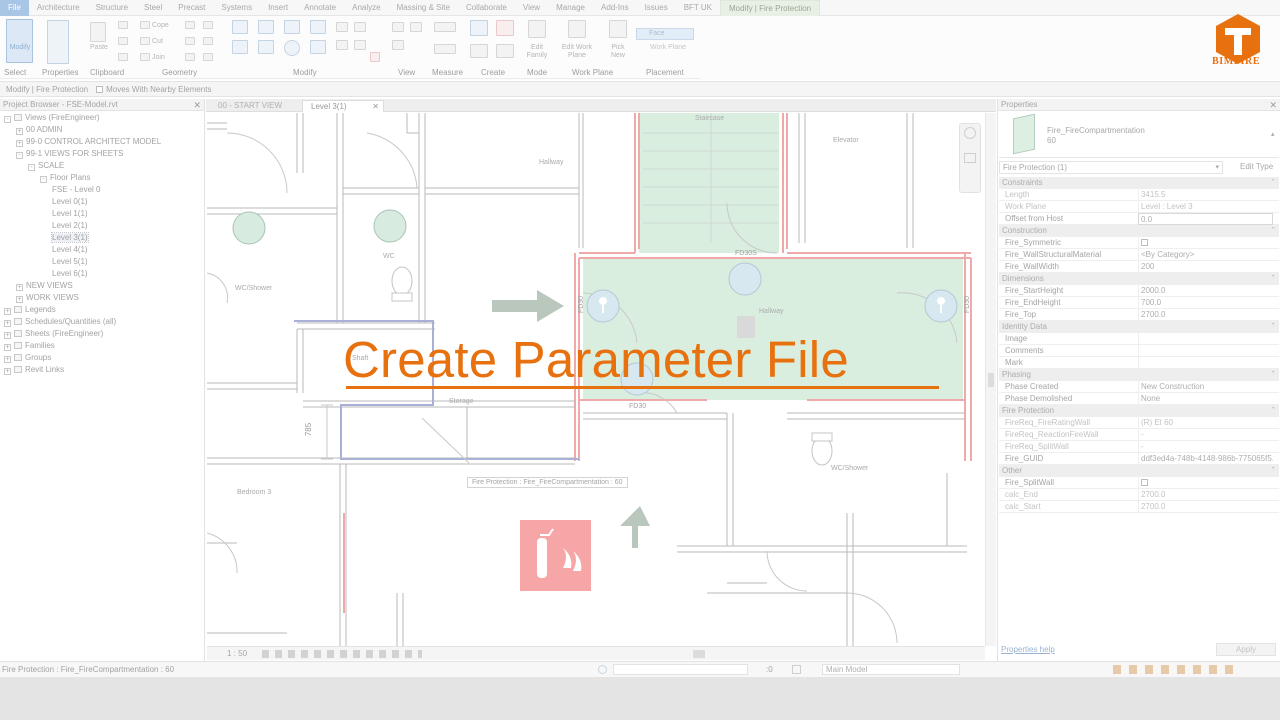  I want to click on properties-close-icon: ✕, so click(1273, 105).